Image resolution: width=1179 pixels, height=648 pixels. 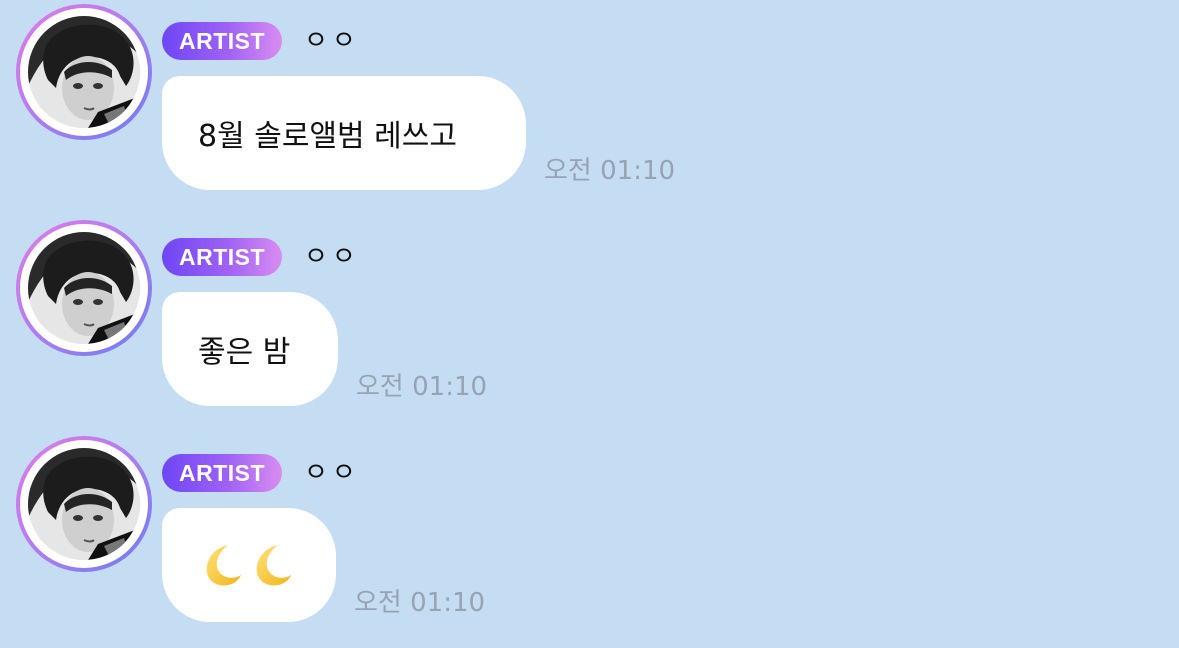 I want to click on message-bubble: 좋은 밤, so click(x=250, y=349).